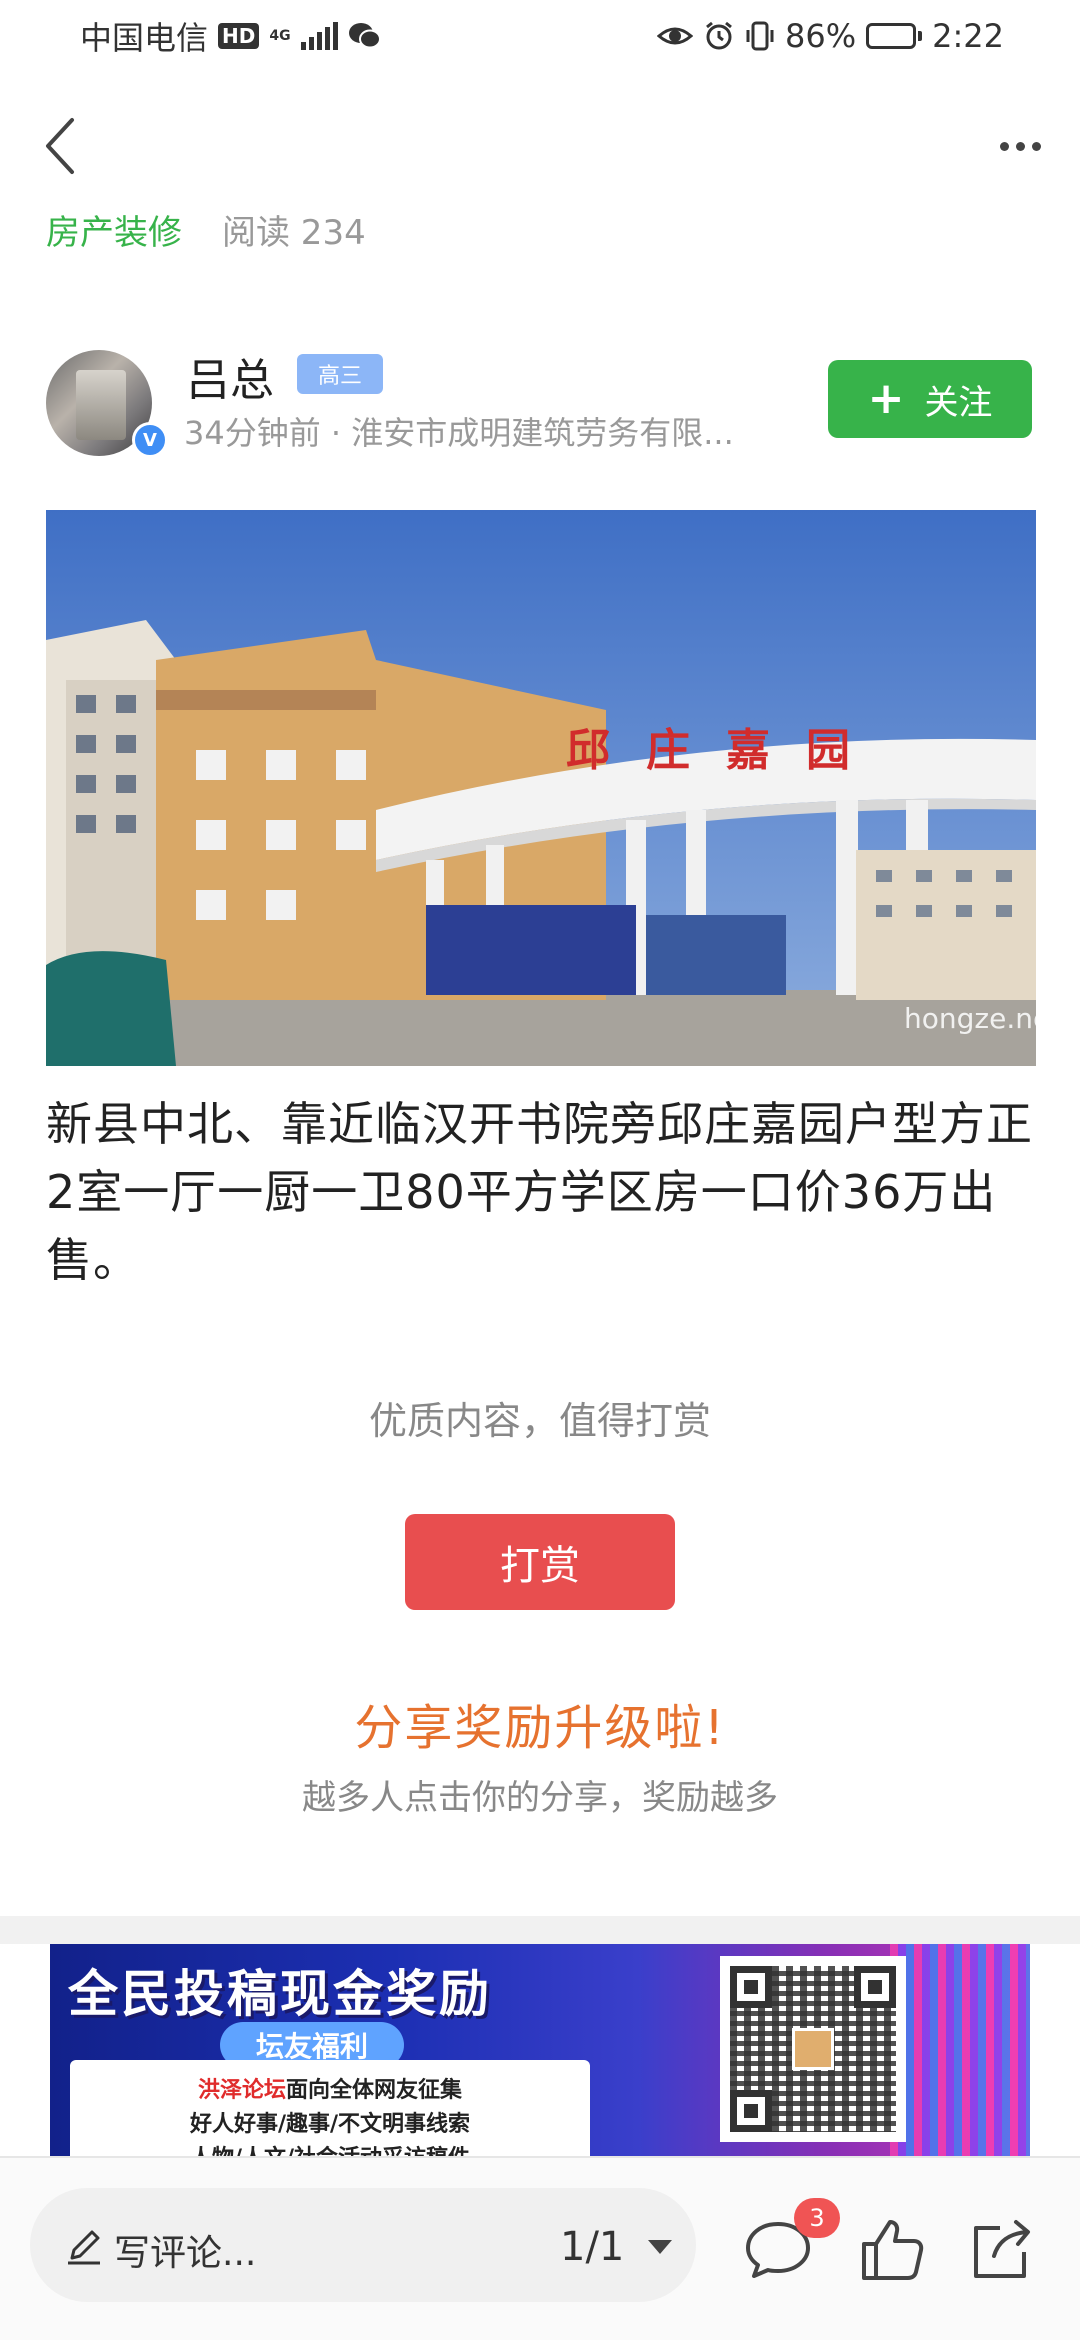 This screenshot has width=1080, height=2340. What do you see at coordinates (1000, 2250) in the screenshot?
I see `share-icon` at bounding box center [1000, 2250].